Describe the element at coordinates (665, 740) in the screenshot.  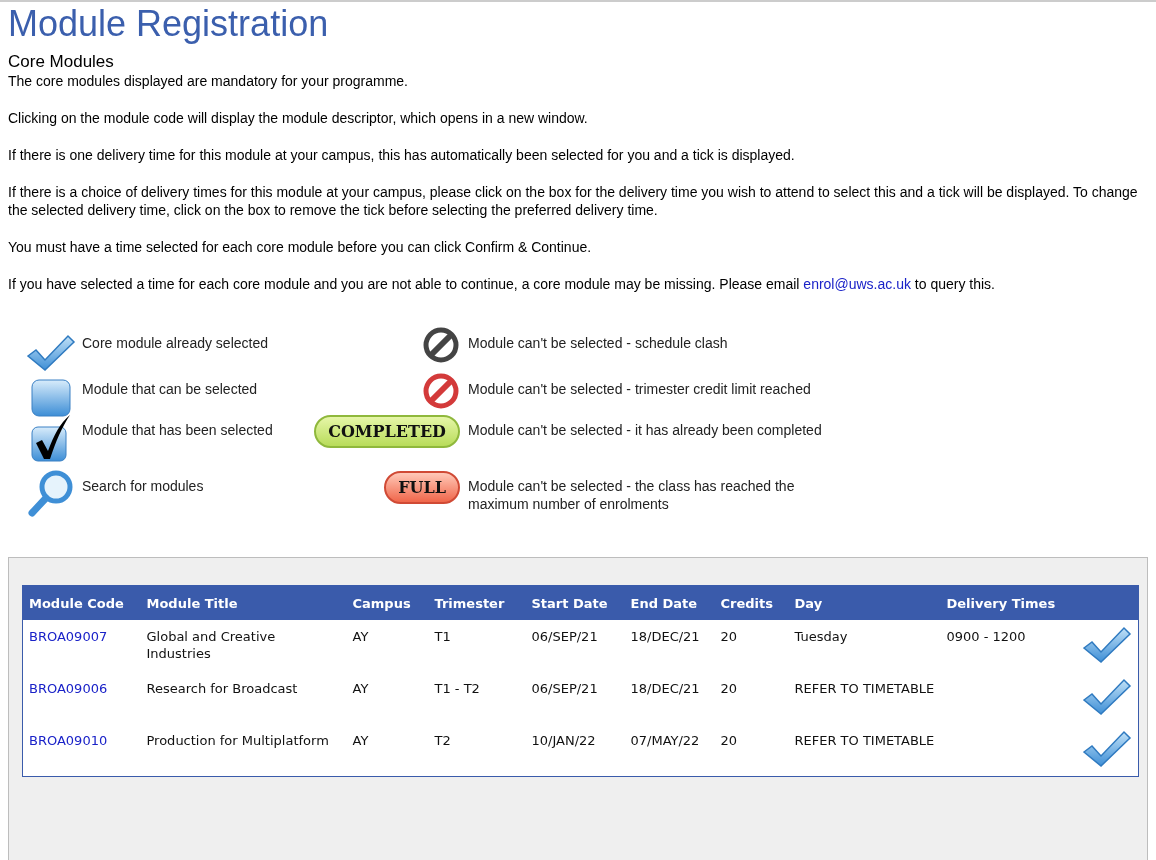
I see `table-cell: 07/MAY/22` at that location.